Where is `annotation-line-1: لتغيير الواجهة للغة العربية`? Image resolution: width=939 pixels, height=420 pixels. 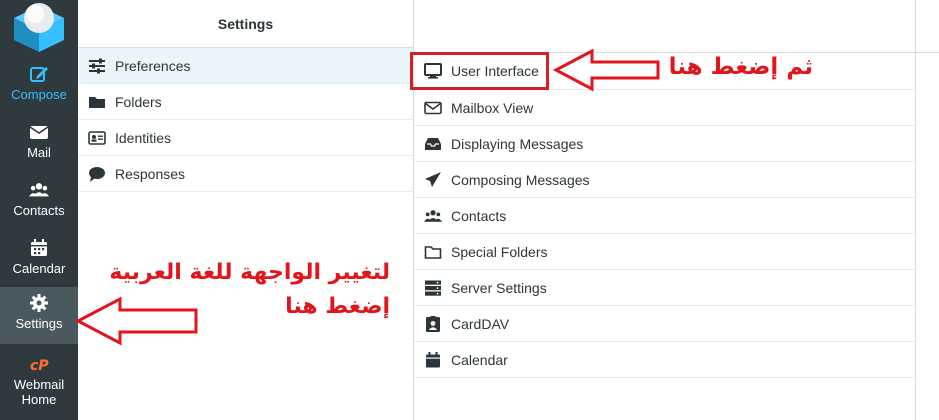 annotation-line-1: لتغيير الواجهة للغة العربية is located at coordinates (249, 272).